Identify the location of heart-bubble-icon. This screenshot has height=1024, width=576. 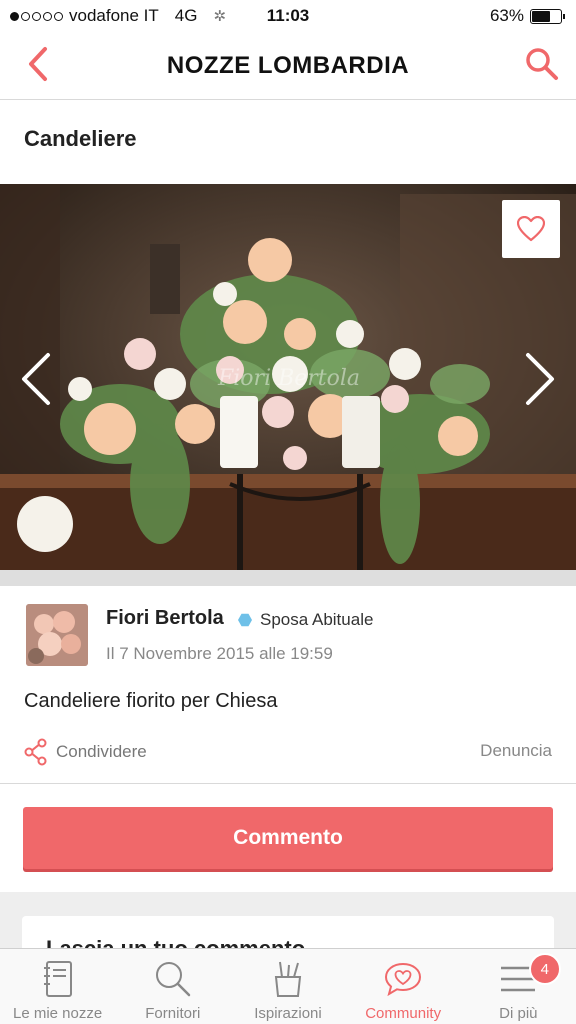
(403, 979).